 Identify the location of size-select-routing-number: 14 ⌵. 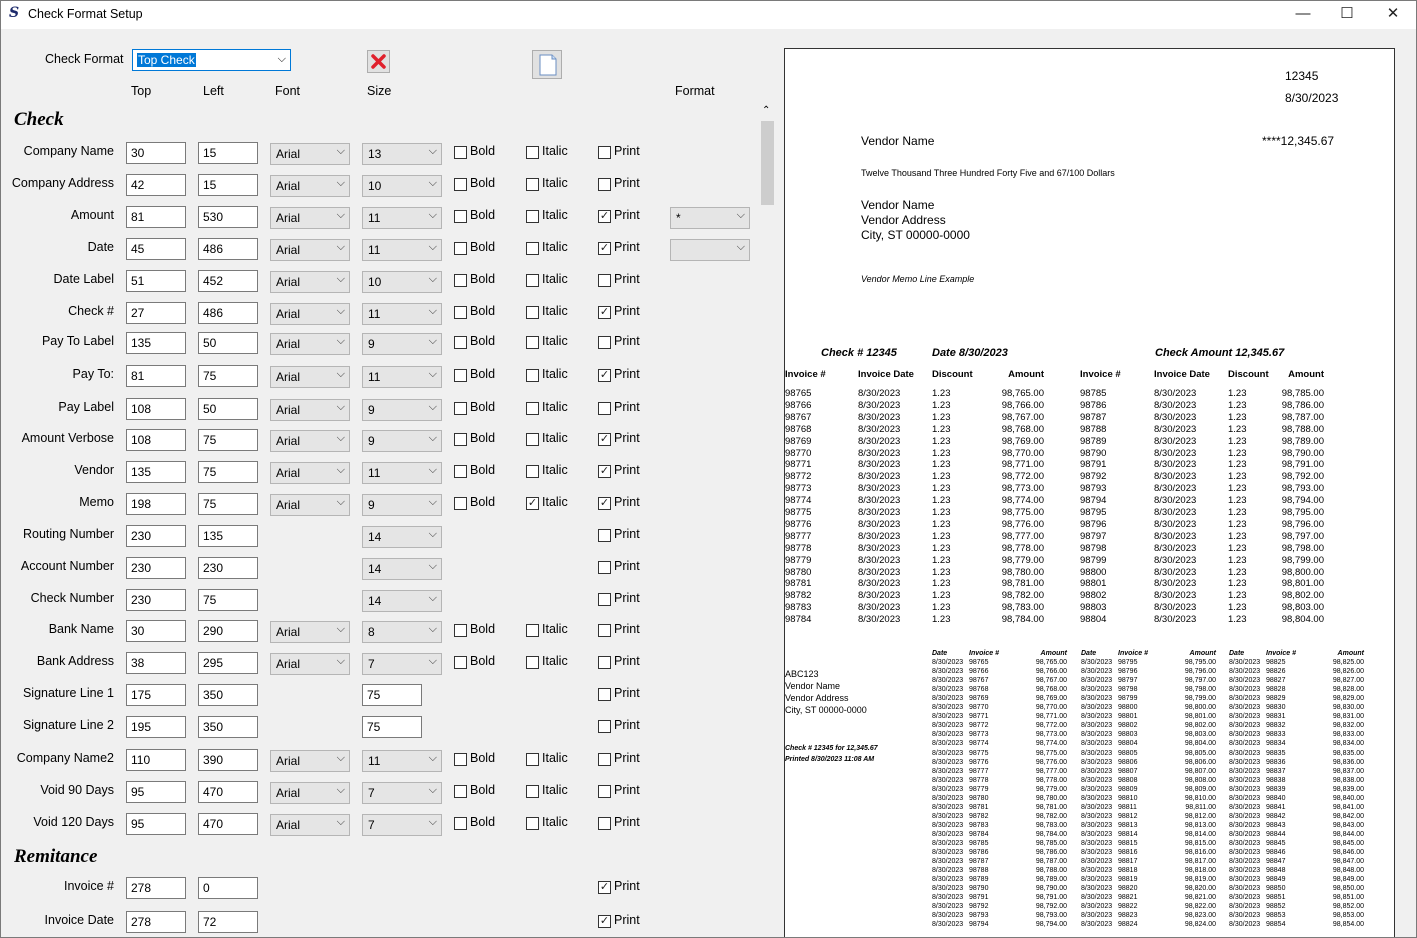
(402, 537).